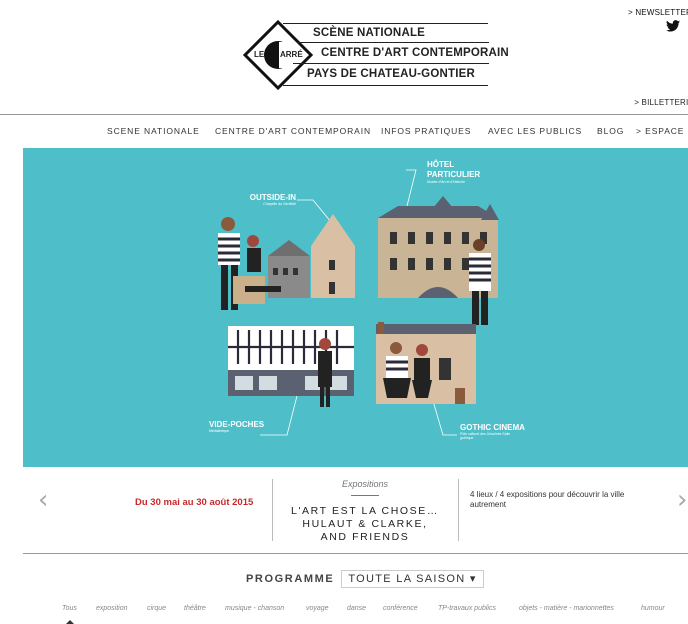  Describe the element at coordinates (400, 608) in the screenshot. I see `filter-conference: conférence` at that location.